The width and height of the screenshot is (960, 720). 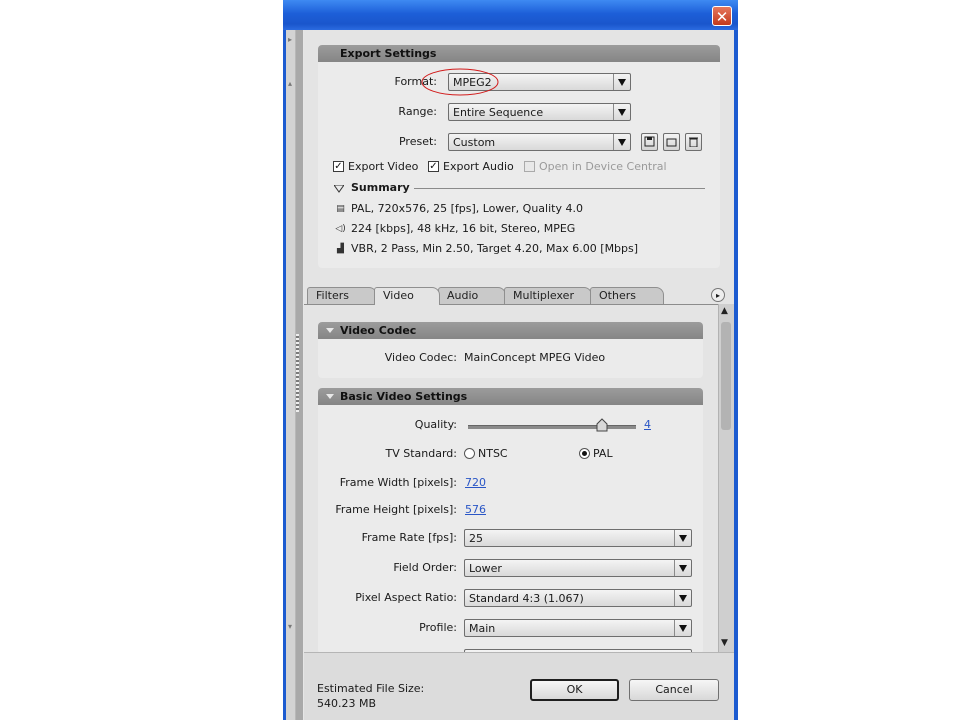 What do you see at coordinates (578, 568) in the screenshot?
I see `field-order-select: Lower` at bounding box center [578, 568].